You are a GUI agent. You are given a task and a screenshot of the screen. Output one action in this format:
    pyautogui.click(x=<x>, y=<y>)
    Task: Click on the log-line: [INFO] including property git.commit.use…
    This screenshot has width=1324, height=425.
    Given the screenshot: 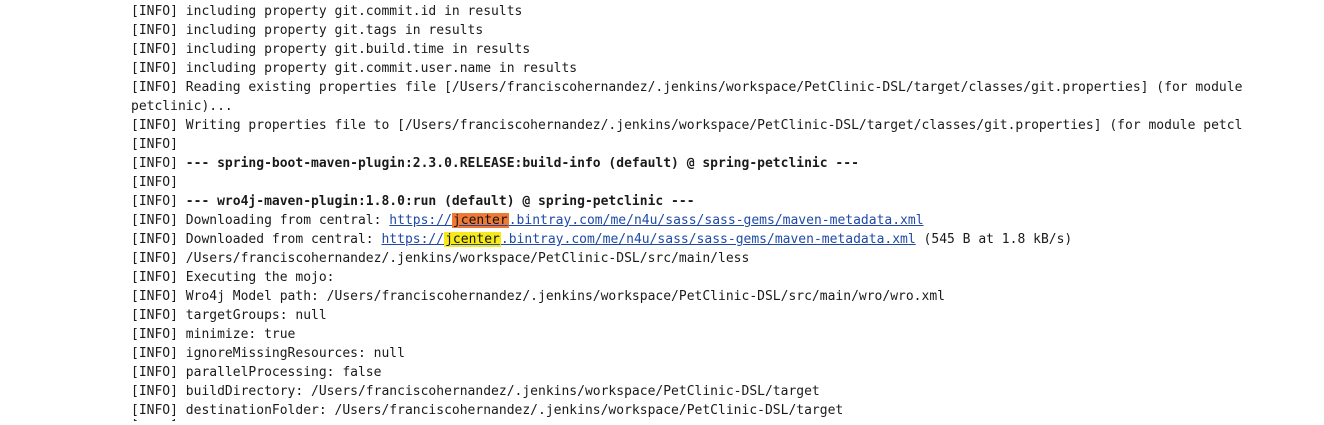 What is the action you would take?
    pyautogui.click(x=727, y=68)
    